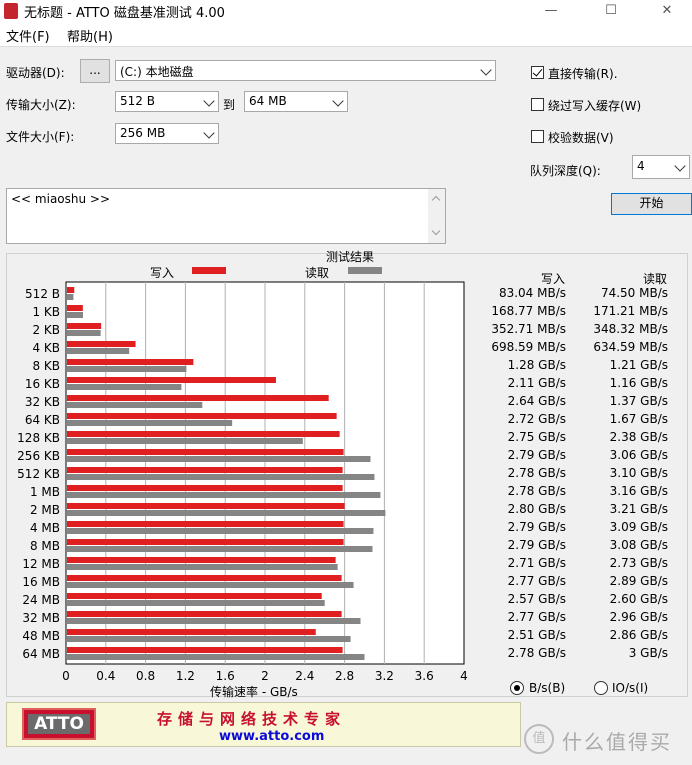 This screenshot has width=692, height=765. I want to click on y-tick-label: 256 KB, so click(38, 456).